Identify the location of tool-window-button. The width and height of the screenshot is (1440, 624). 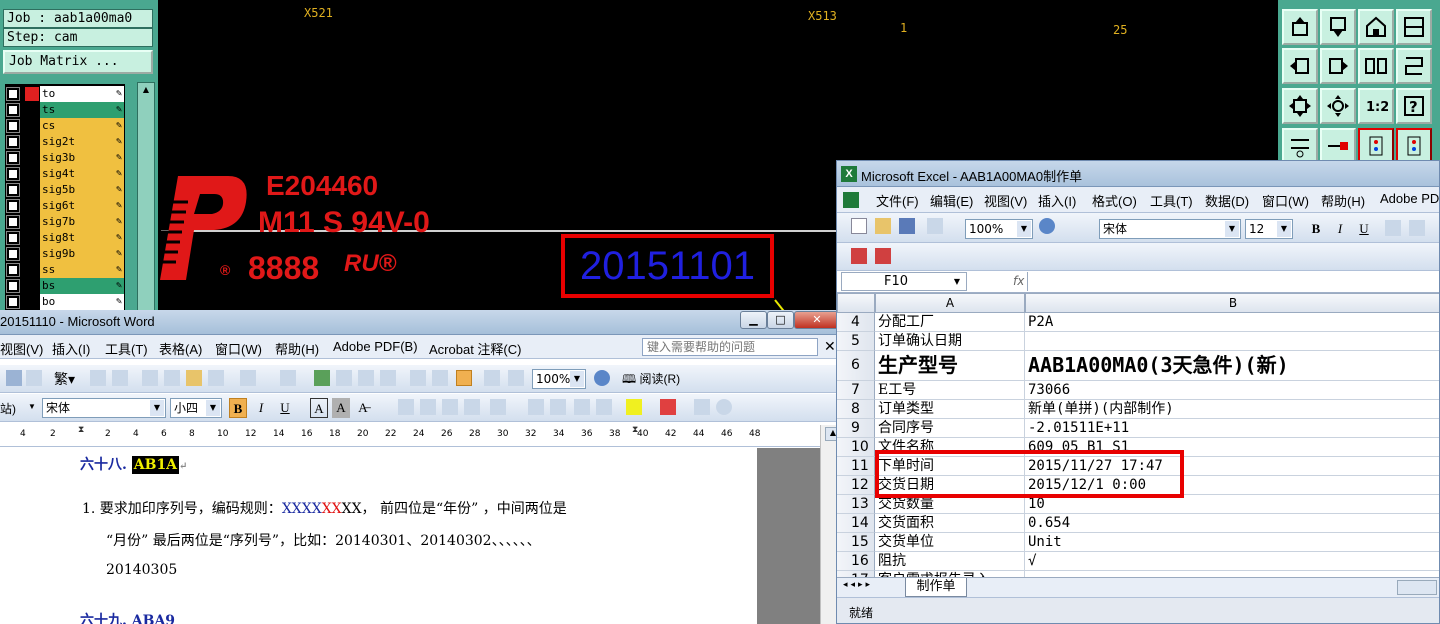
(1414, 27).